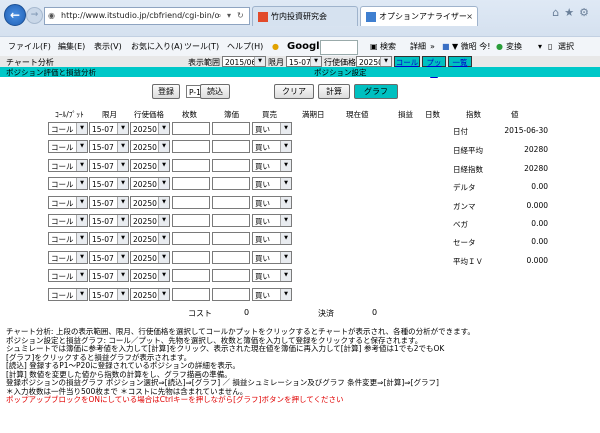 The width and height of the screenshot is (600, 433). Describe the element at coordinates (339, 47) in the screenshot. I see `google-search-input` at that location.